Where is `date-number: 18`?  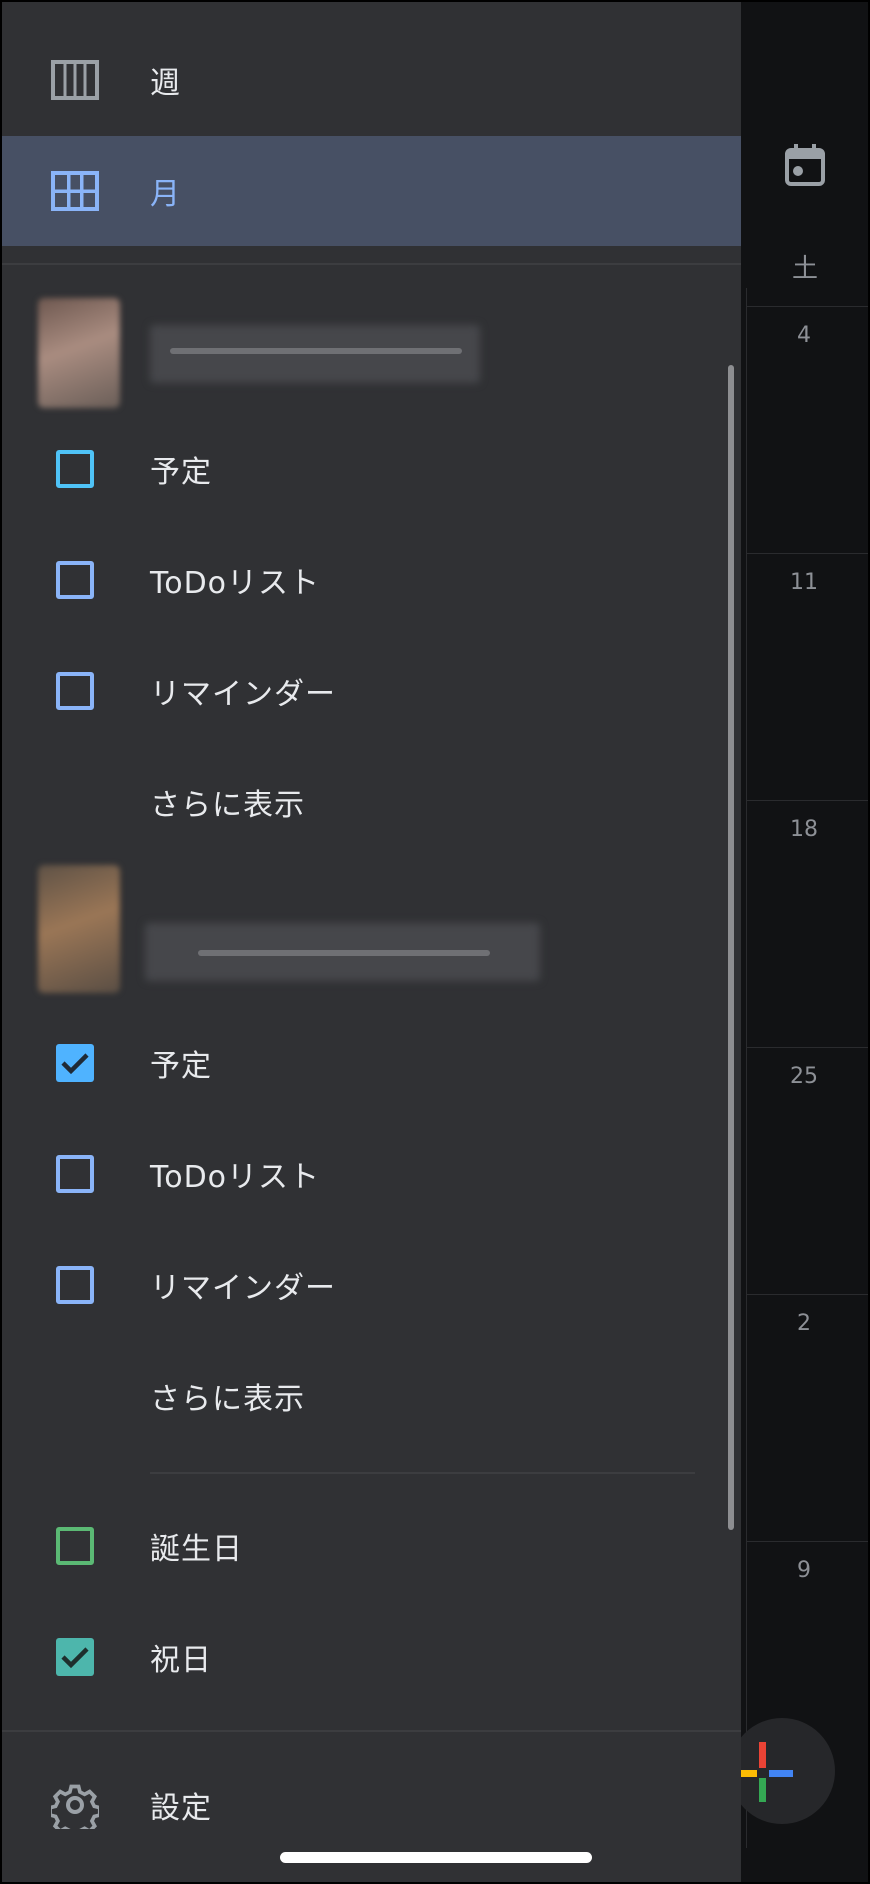 date-number: 18 is located at coordinates (804, 829).